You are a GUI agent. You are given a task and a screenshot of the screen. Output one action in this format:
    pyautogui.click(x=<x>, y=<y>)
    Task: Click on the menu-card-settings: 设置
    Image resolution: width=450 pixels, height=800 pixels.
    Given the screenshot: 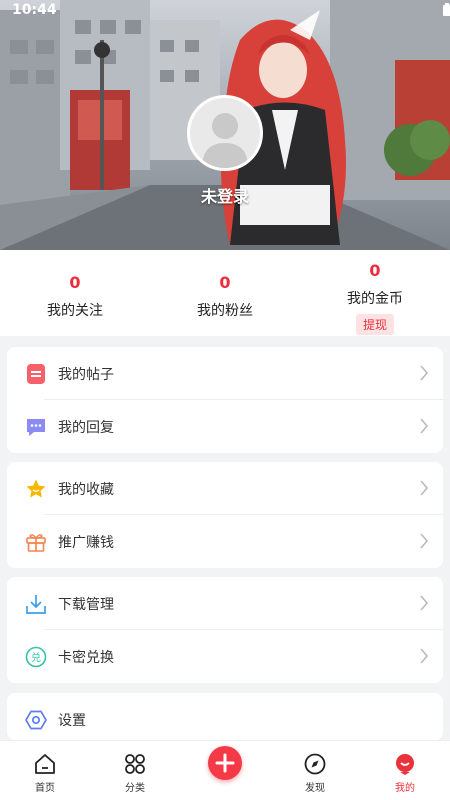 What is the action you would take?
    pyautogui.click(x=225, y=716)
    